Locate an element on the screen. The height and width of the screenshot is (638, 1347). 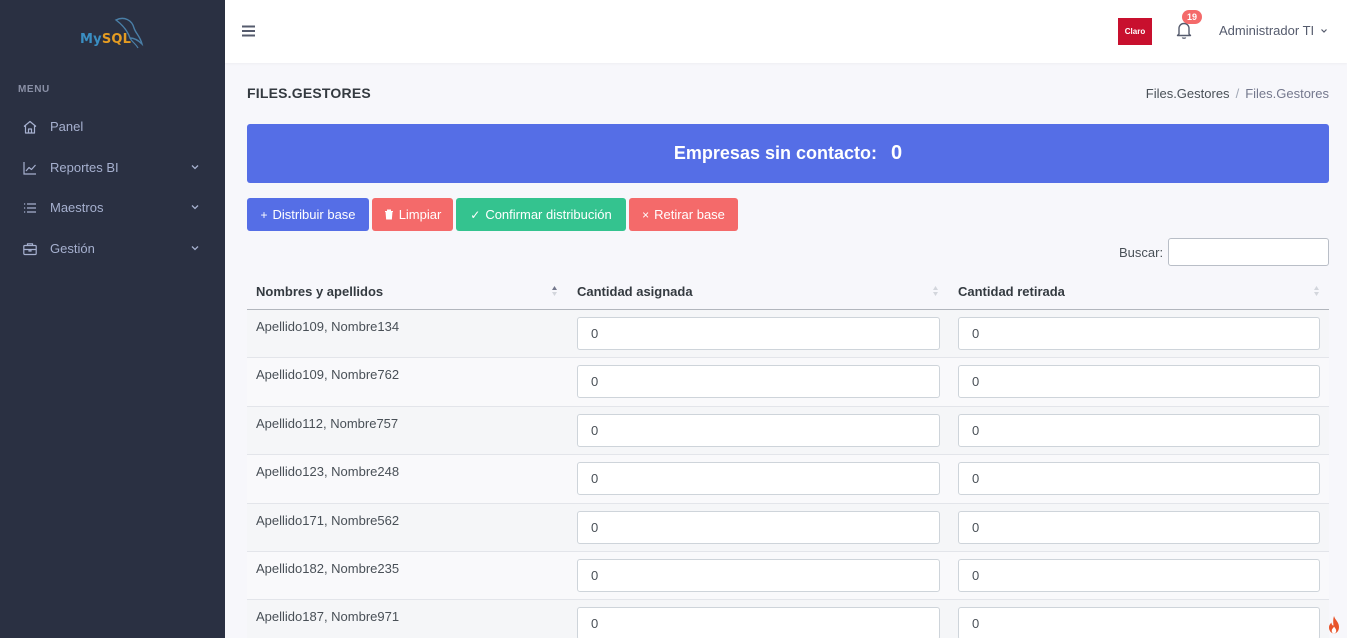
cell-name: Apellido123, Nombre248 is located at coordinates (328, 472).